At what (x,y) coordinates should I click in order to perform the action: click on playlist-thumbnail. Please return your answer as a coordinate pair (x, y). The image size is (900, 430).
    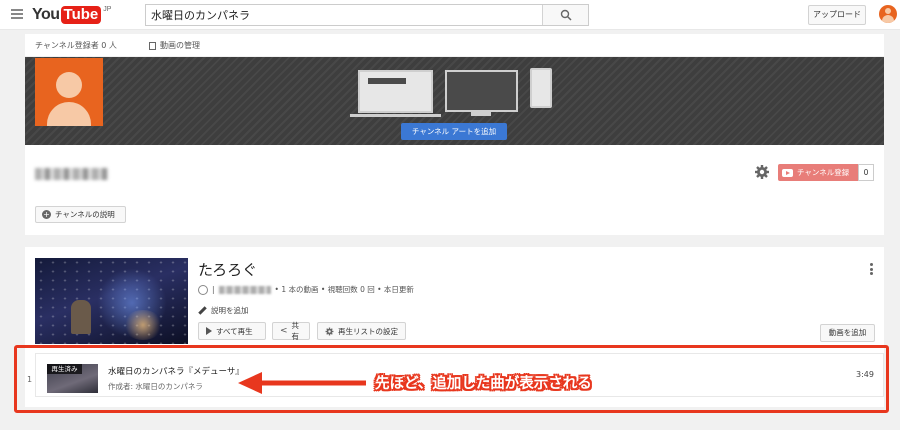
    Looking at the image, I should click on (111, 301).